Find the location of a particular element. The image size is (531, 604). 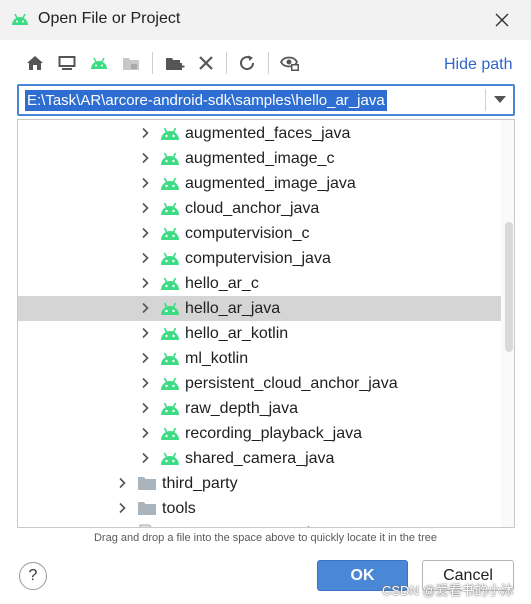

tree-item: augmented_image_c is located at coordinates (260, 158).